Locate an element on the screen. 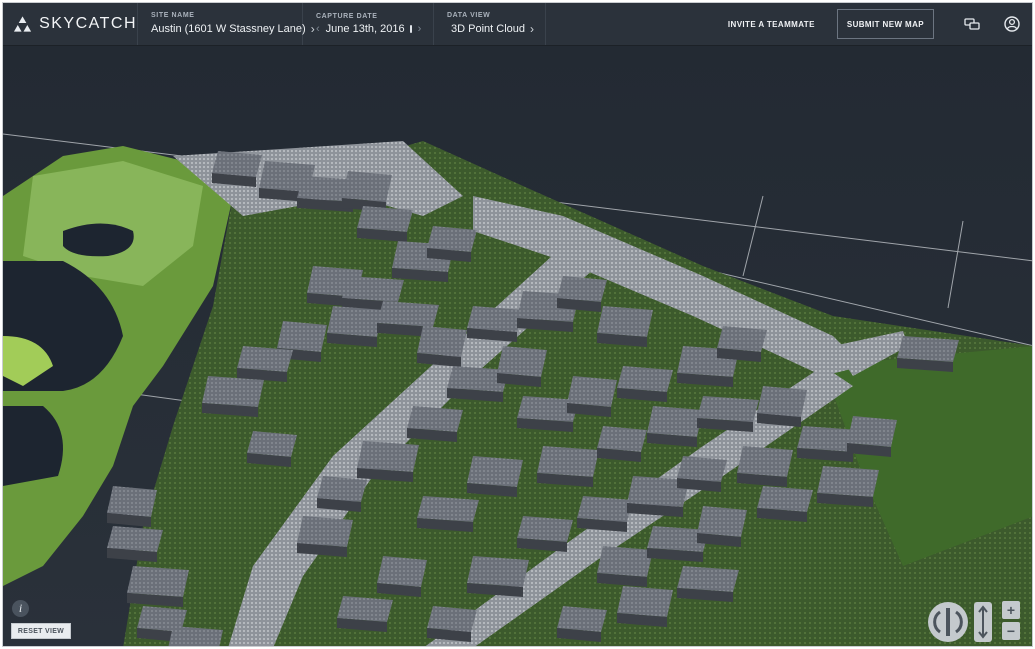 This screenshot has height=649, width=1035. navigation-controls: + − is located at coordinates (974, 622).